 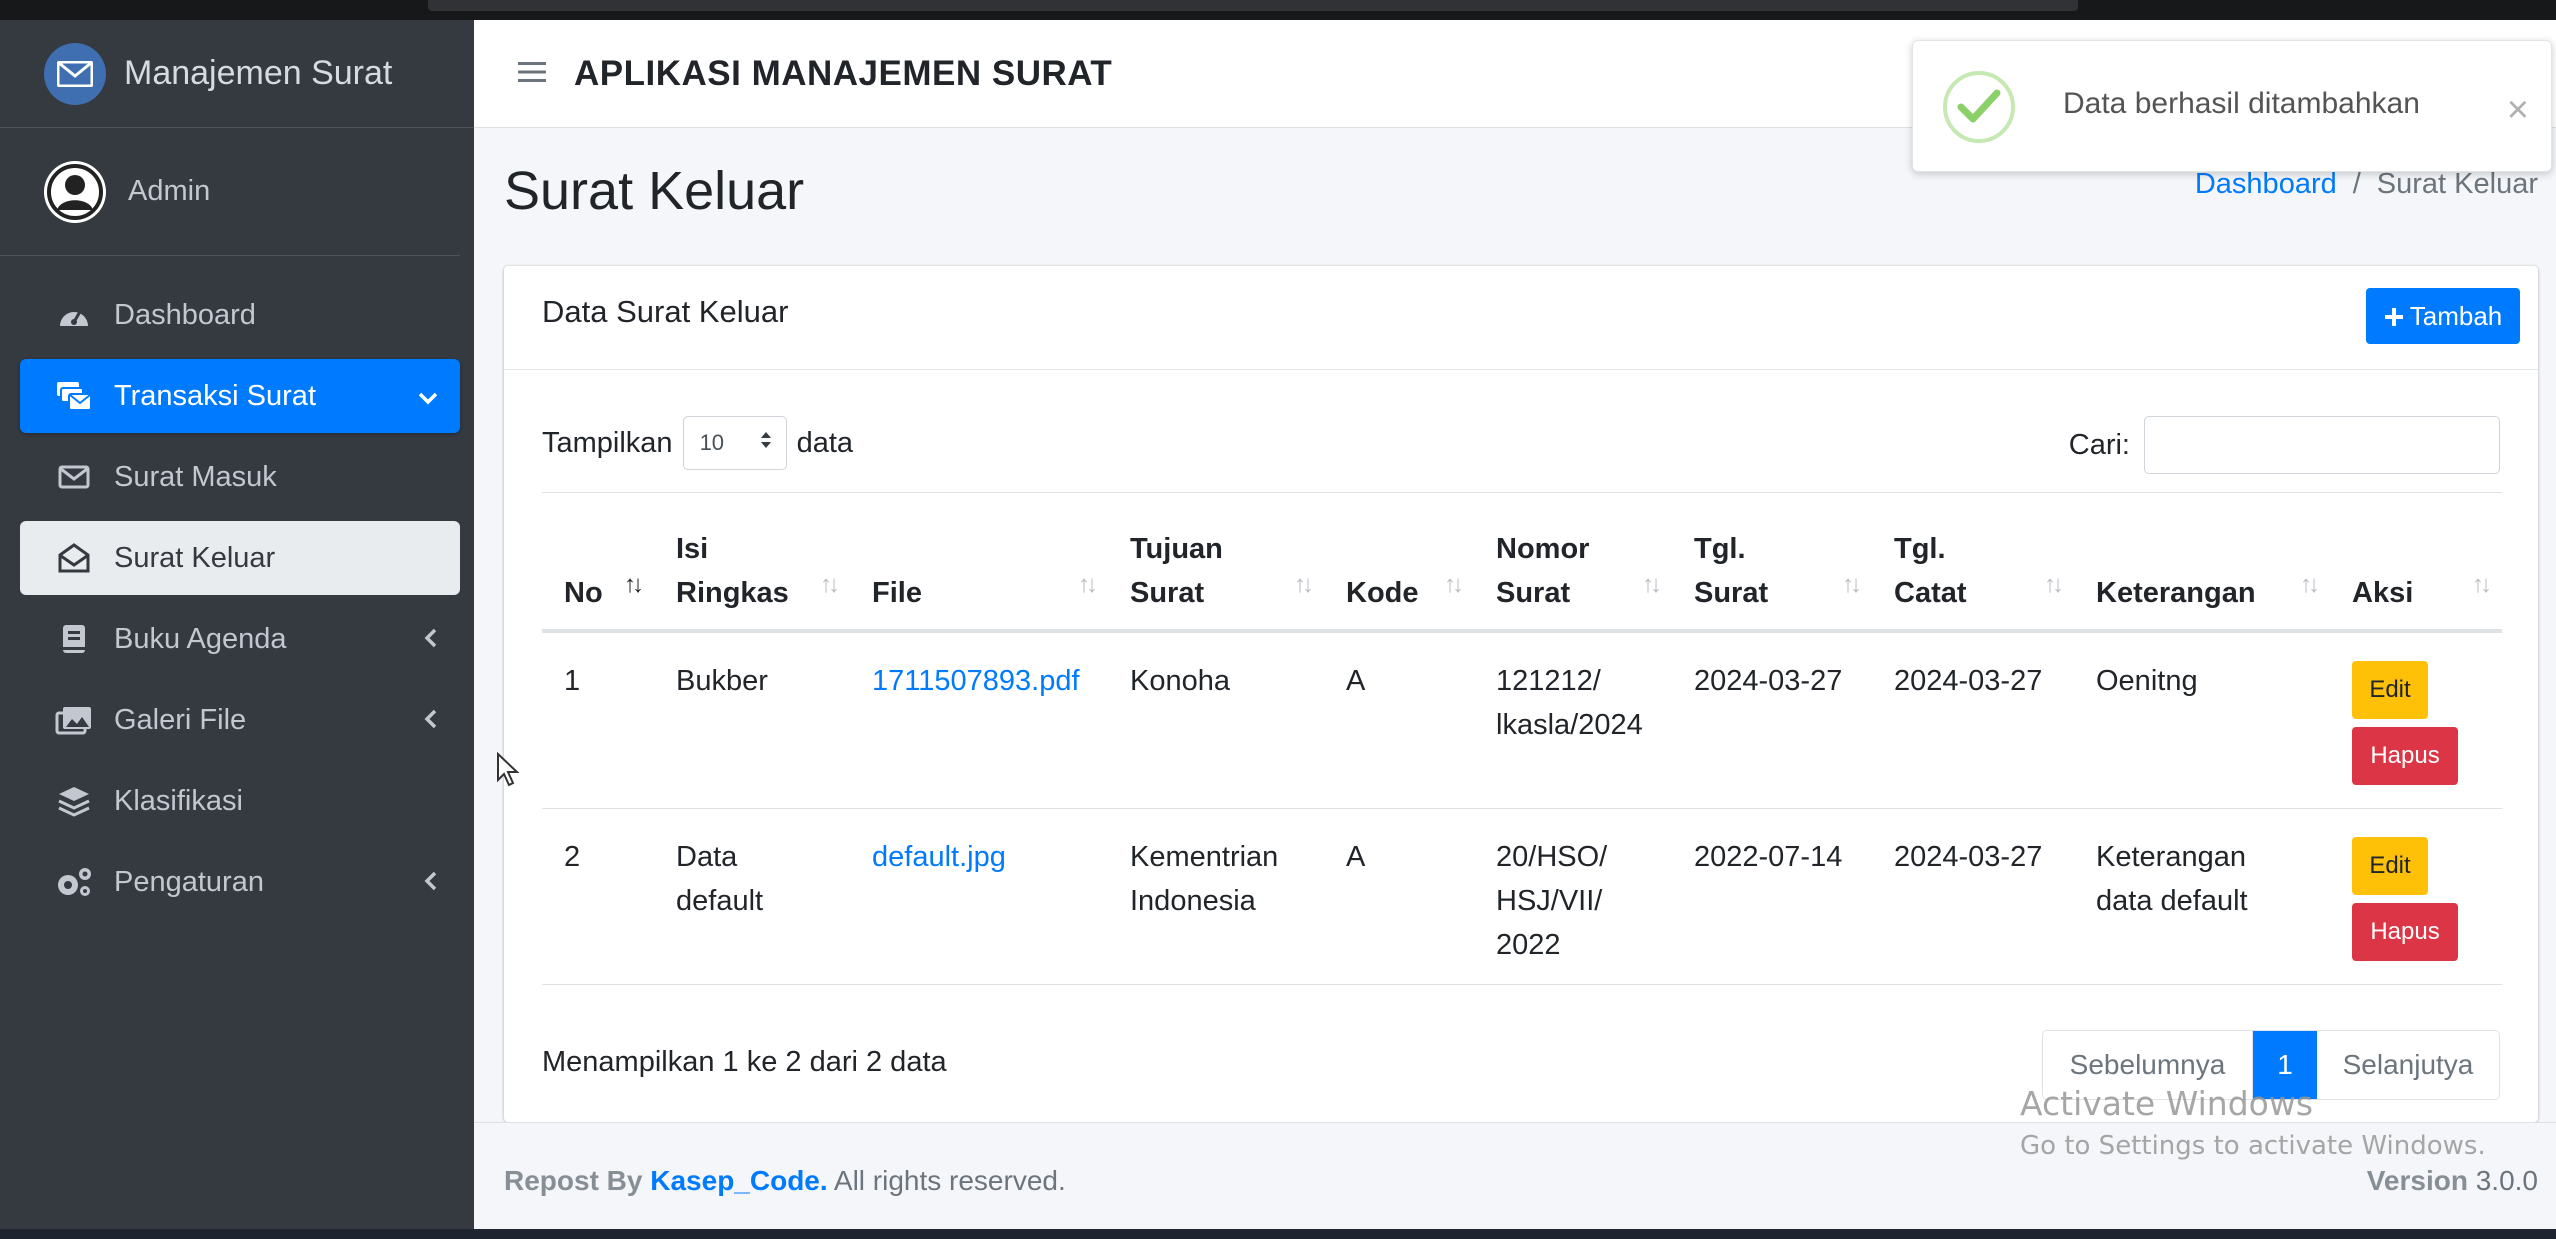 I want to click on taskbar-strip, so click(x=1278, y=1234).